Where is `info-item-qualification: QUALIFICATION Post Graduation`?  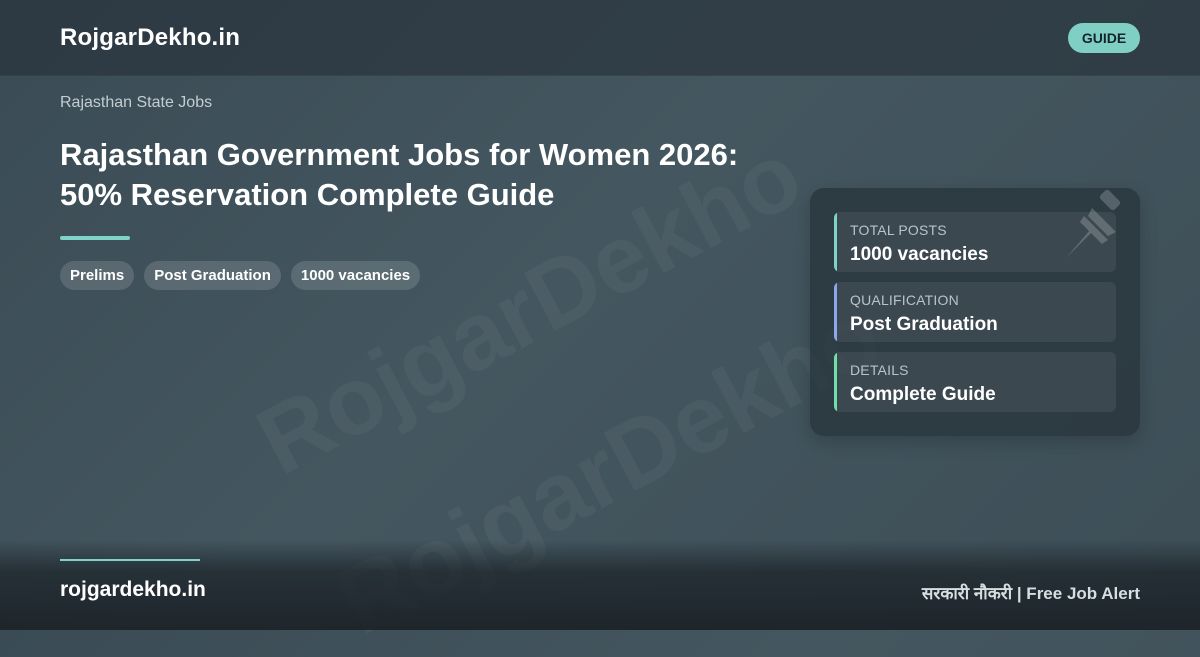 info-item-qualification: QUALIFICATION Post Graduation is located at coordinates (975, 312).